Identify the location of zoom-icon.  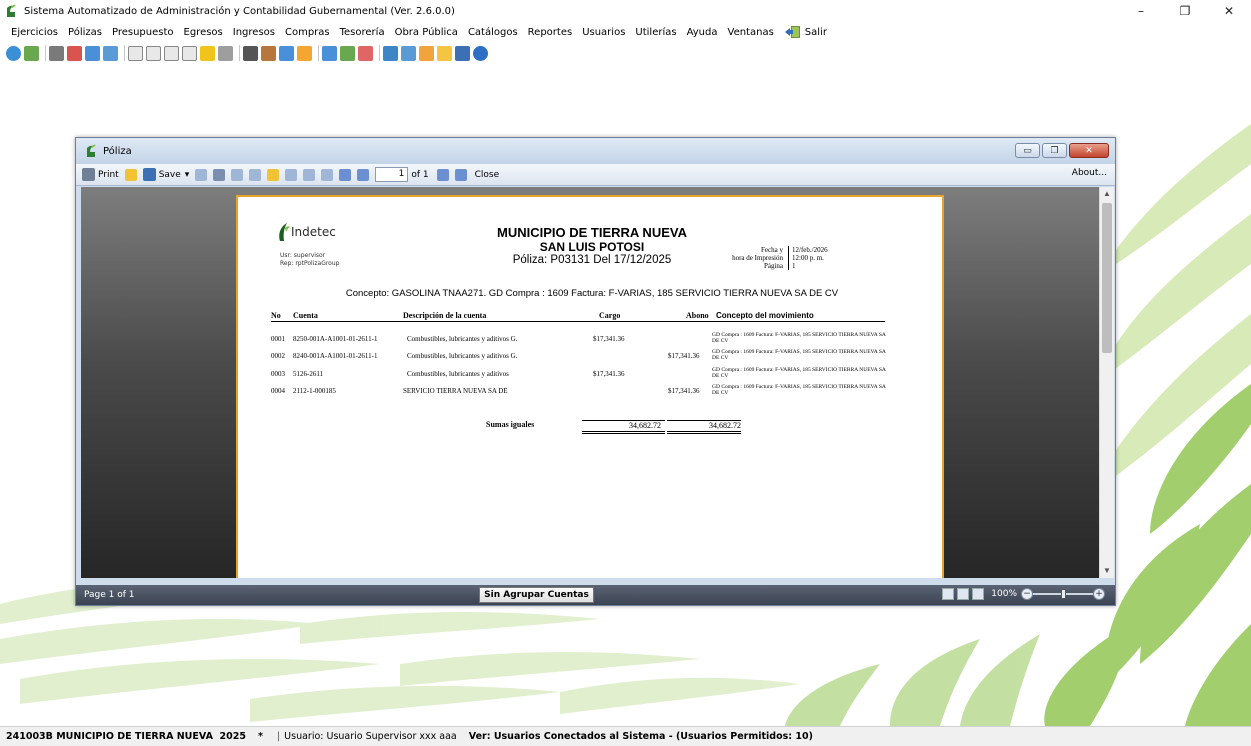
(255, 174).